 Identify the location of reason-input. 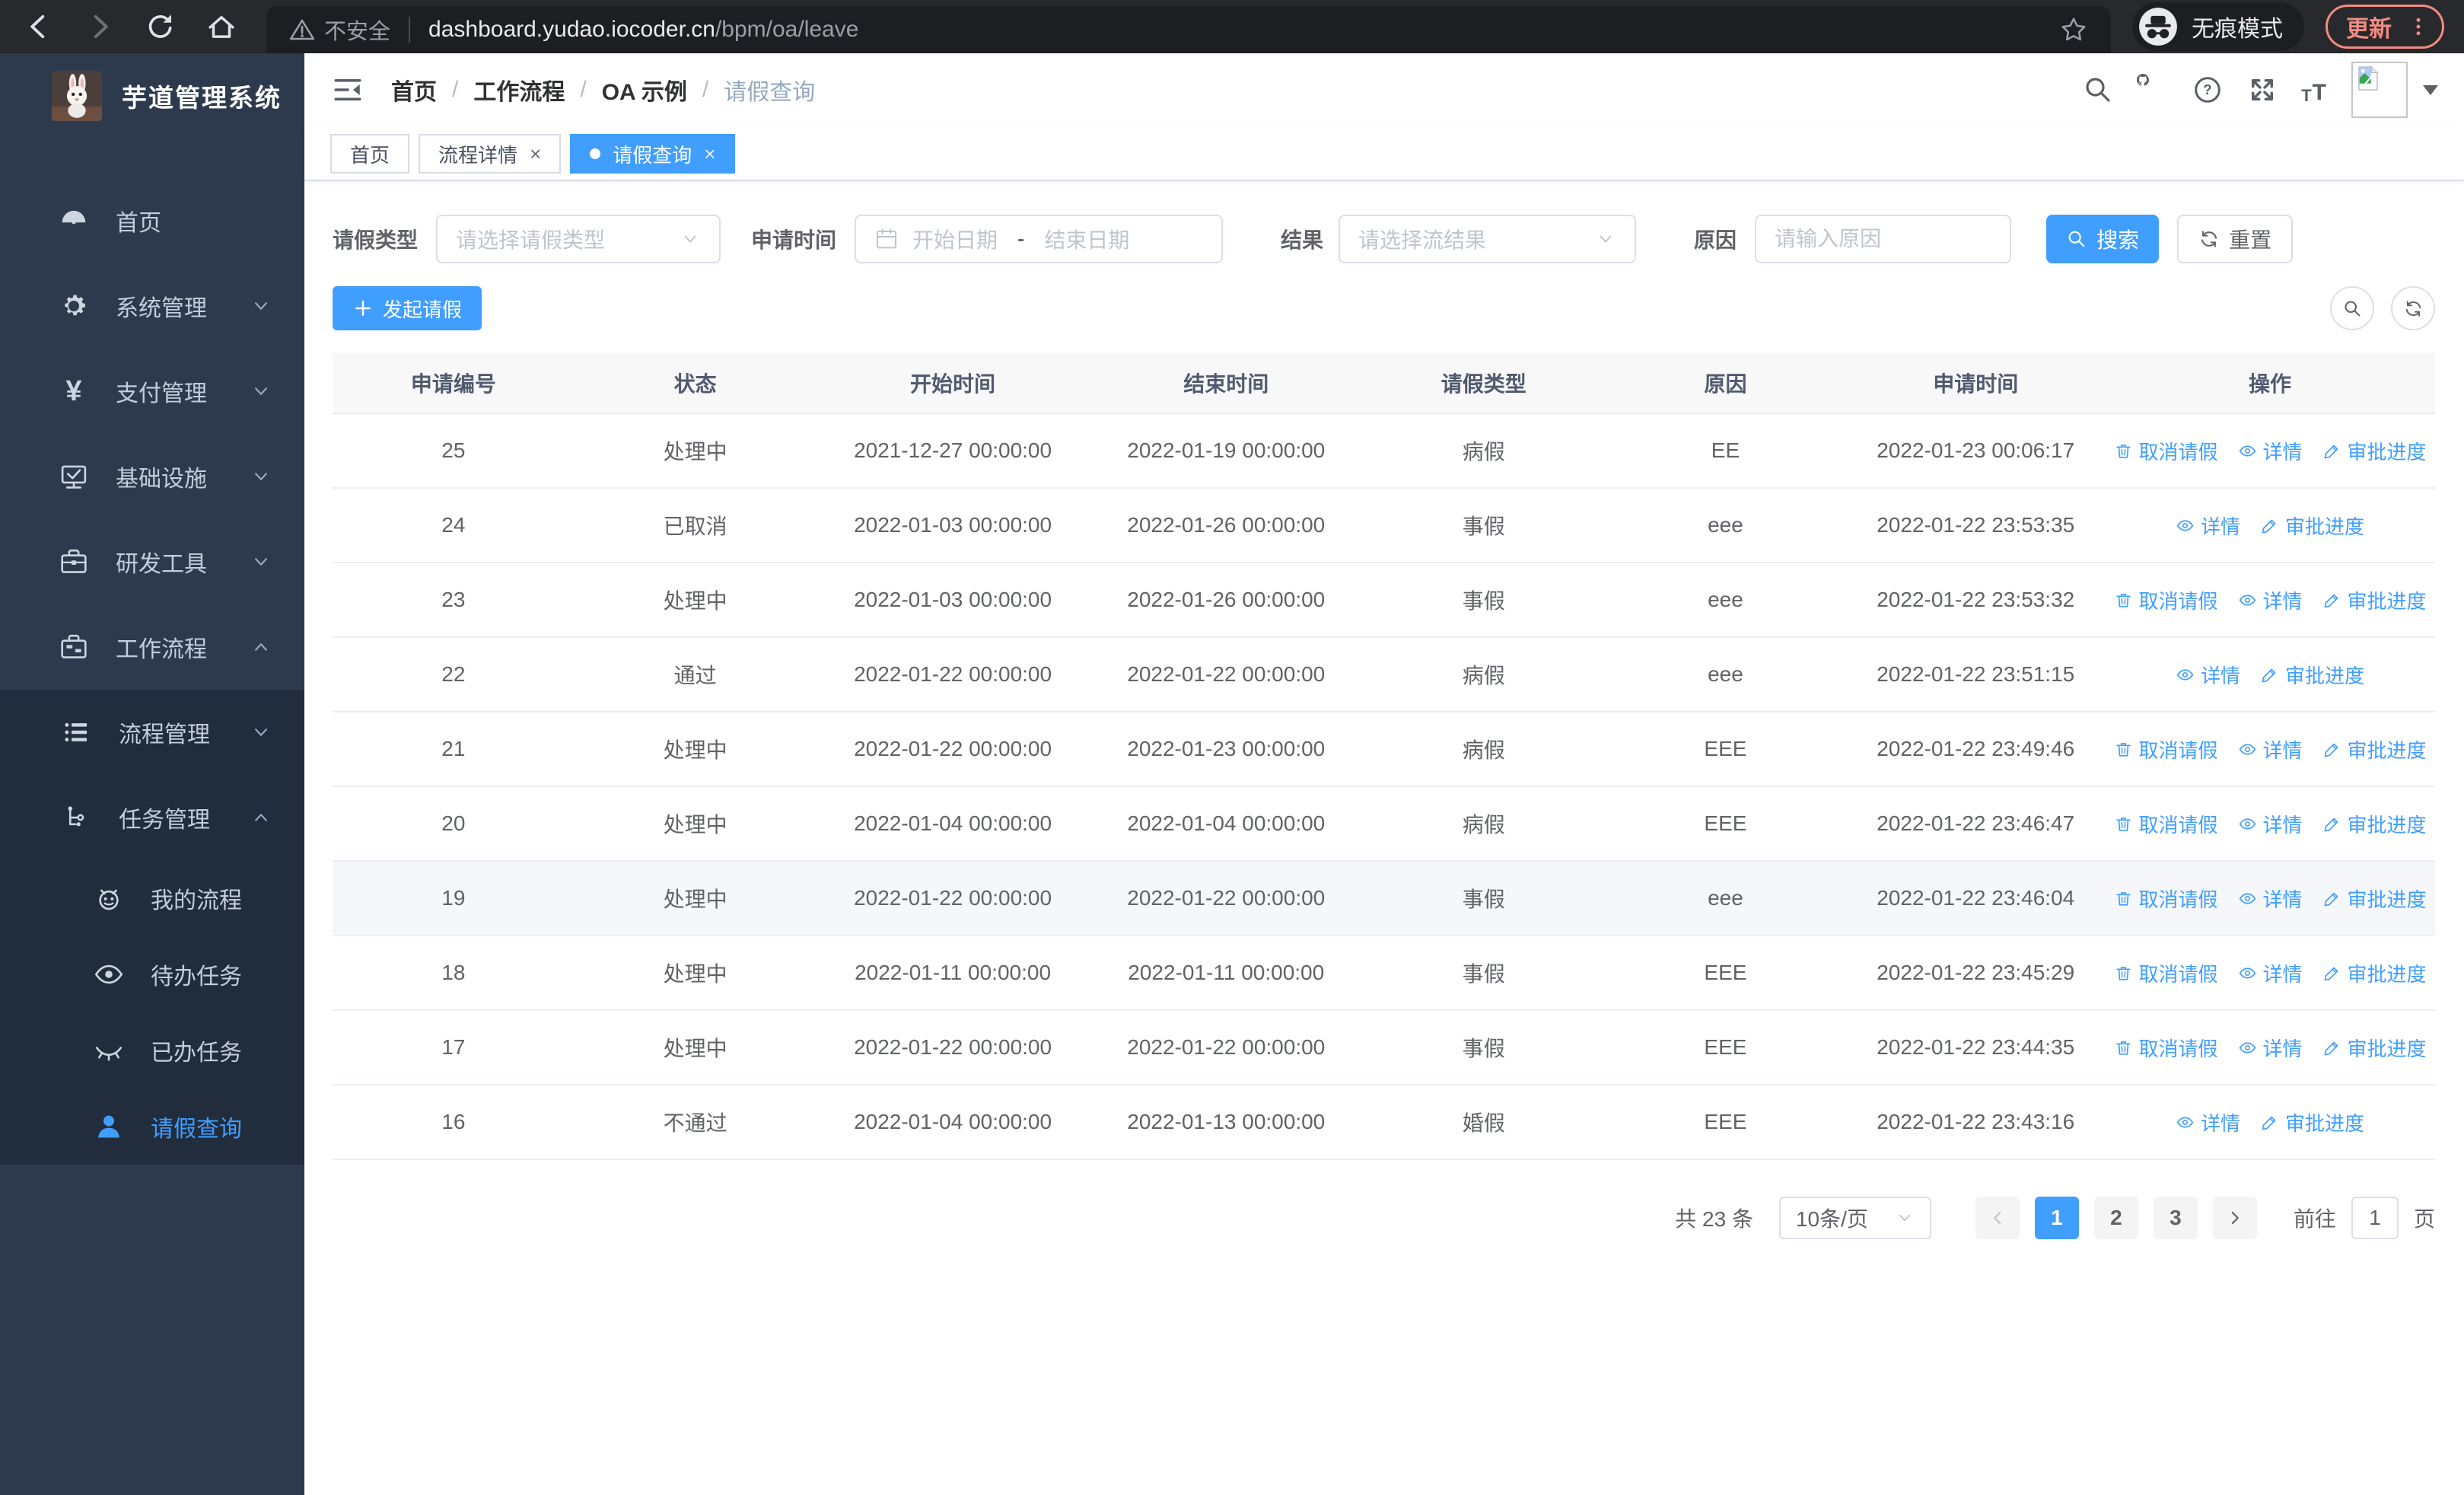
(1883, 239).